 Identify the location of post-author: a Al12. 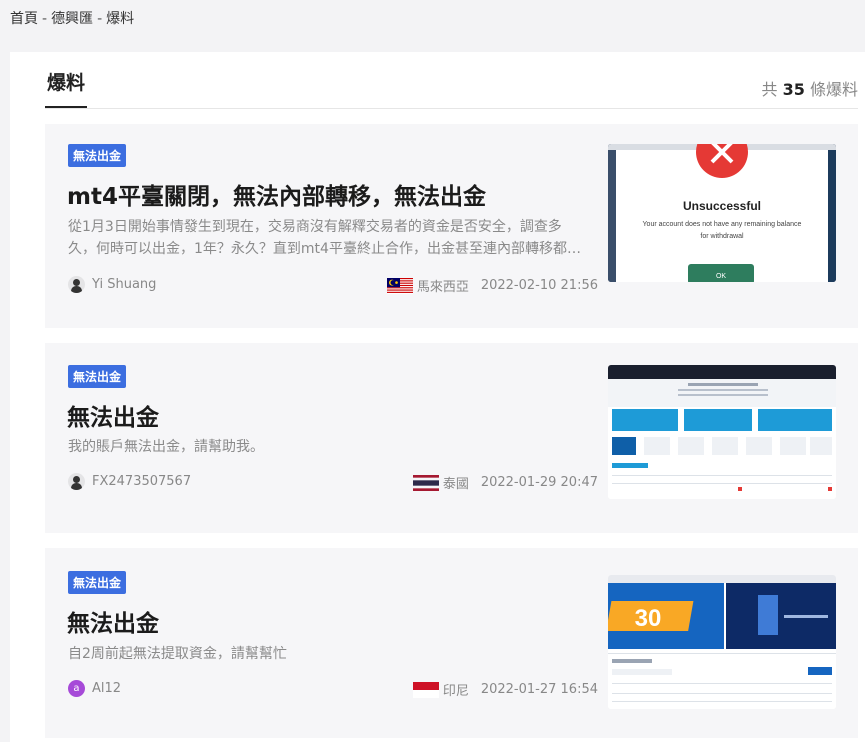
(94, 688).